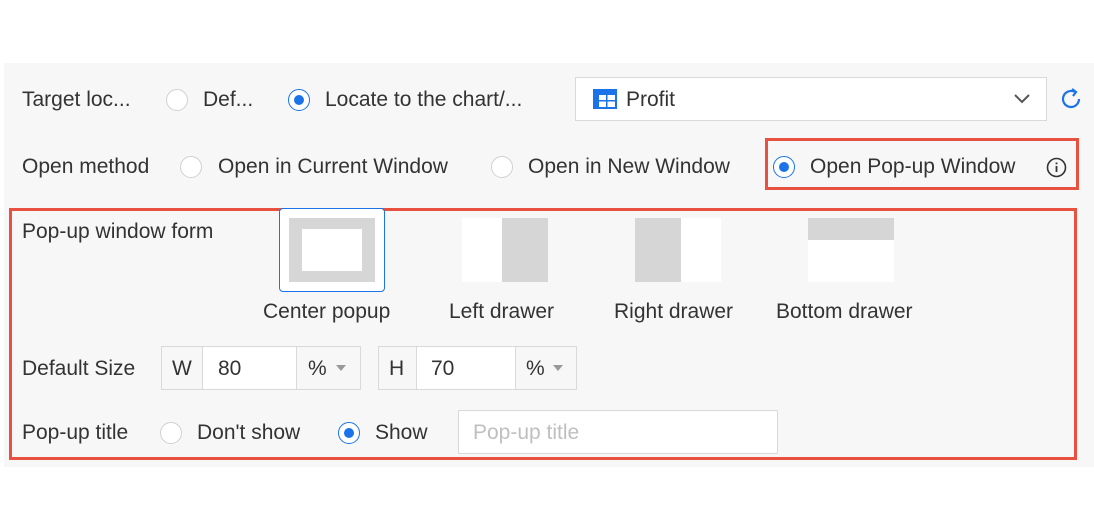 This screenshot has height=532, width=1094. Describe the element at coordinates (851, 250) in the screenshot. I see `bottom-drawer-option` at that location.